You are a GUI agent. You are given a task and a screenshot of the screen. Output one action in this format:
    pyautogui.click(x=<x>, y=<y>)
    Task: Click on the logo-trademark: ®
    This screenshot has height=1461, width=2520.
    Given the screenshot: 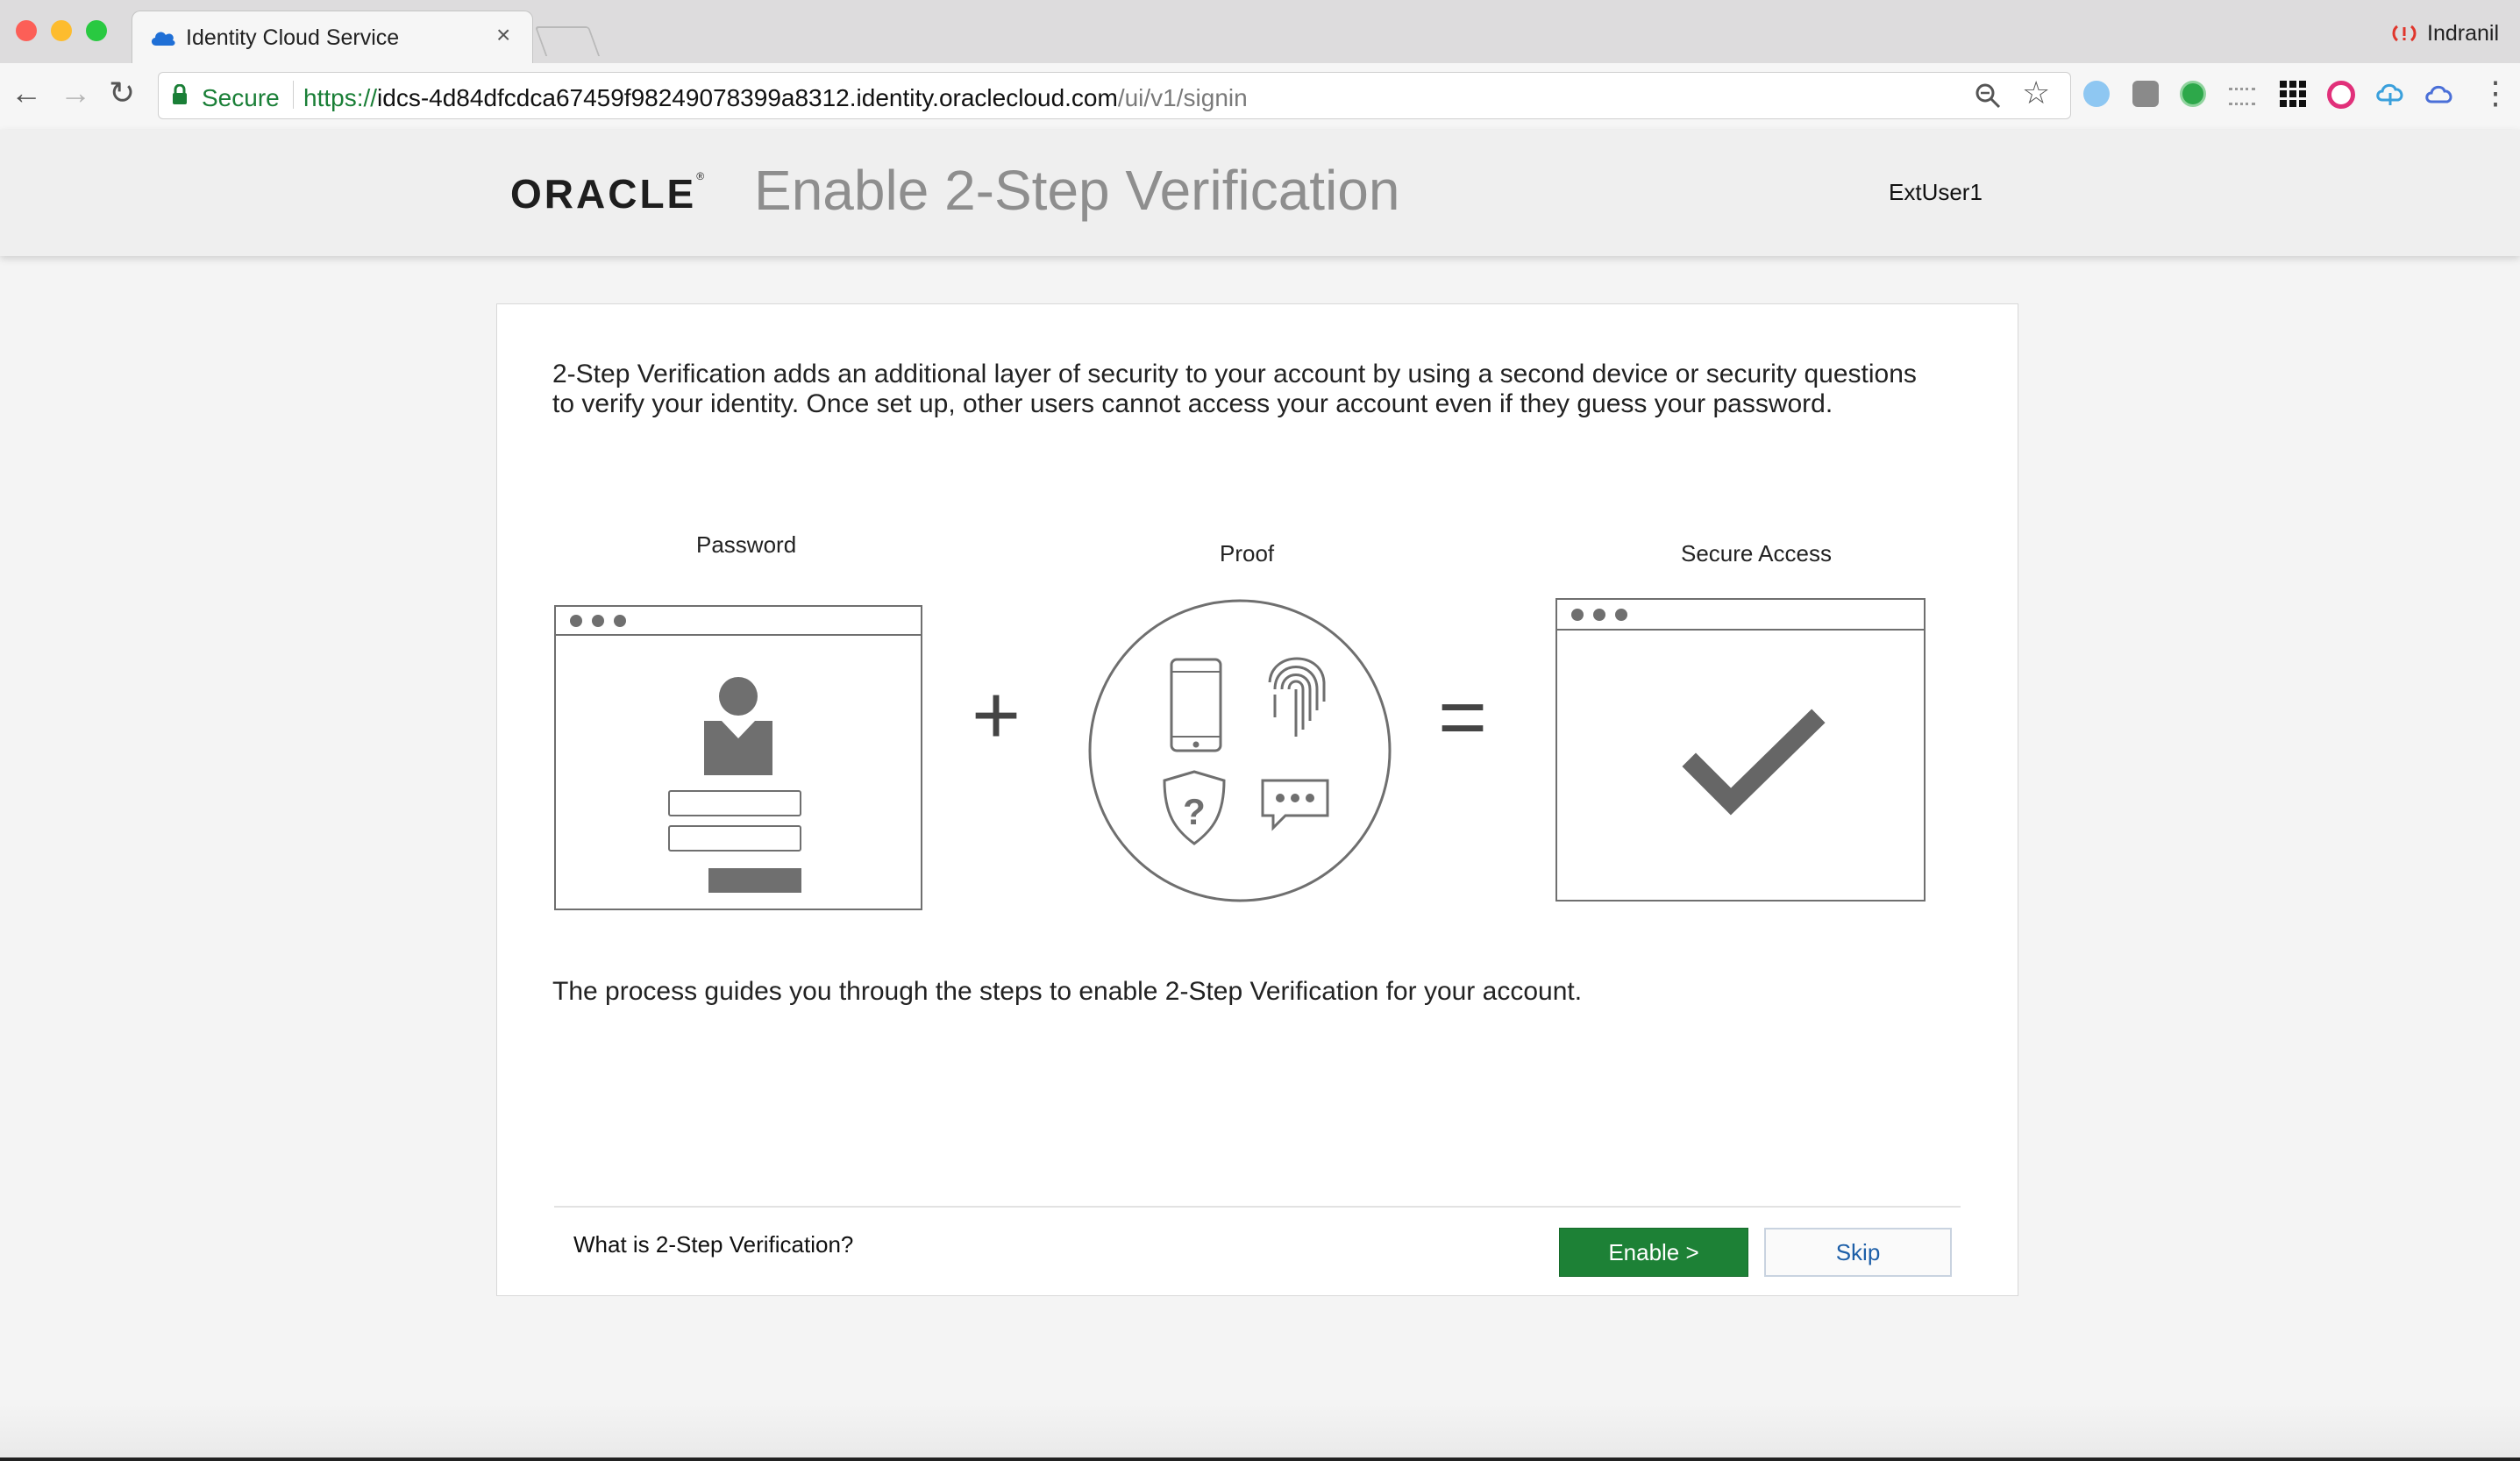 What is the action you would take?
    pyautogui.click(x=702, y=176)
    